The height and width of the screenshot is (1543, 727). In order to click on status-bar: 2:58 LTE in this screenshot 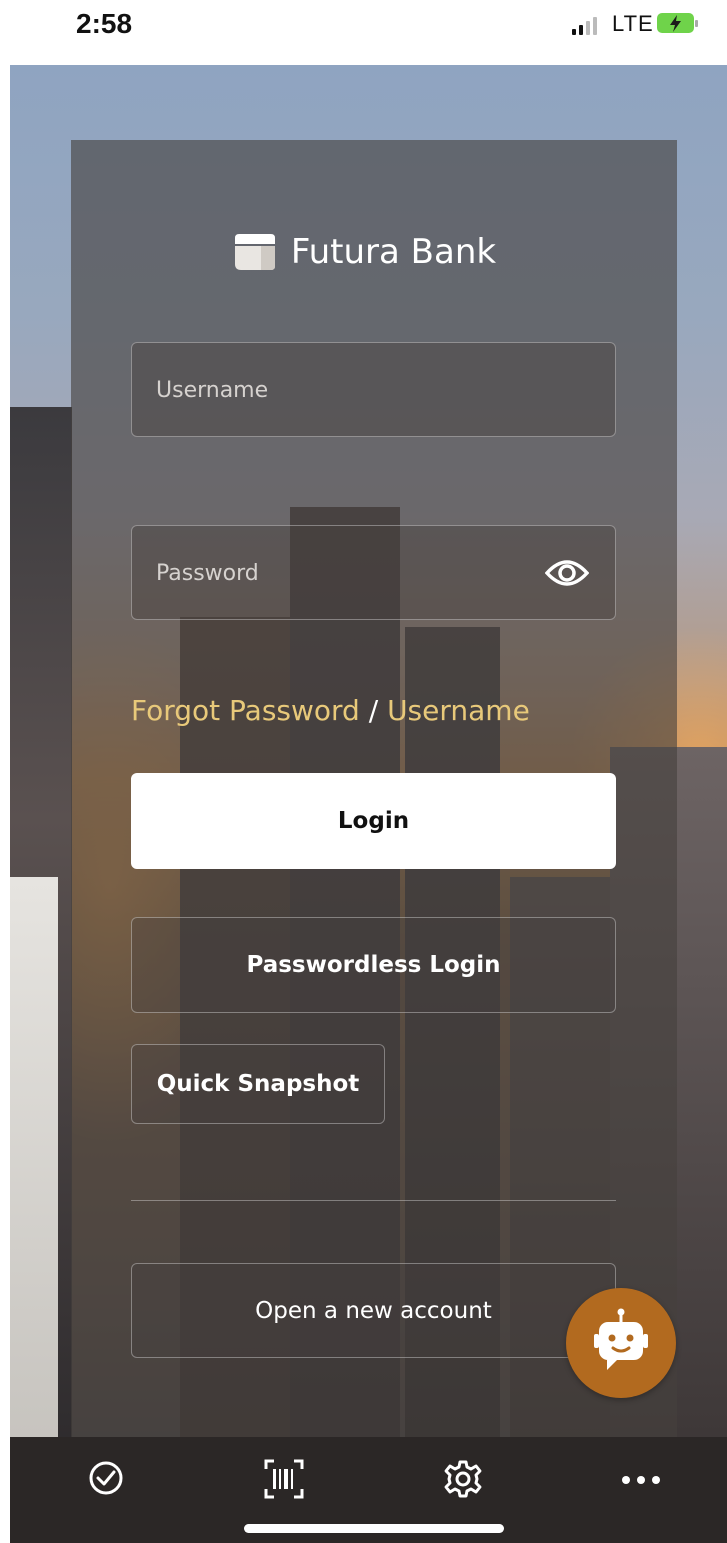, I will do `click(363, 30)`.